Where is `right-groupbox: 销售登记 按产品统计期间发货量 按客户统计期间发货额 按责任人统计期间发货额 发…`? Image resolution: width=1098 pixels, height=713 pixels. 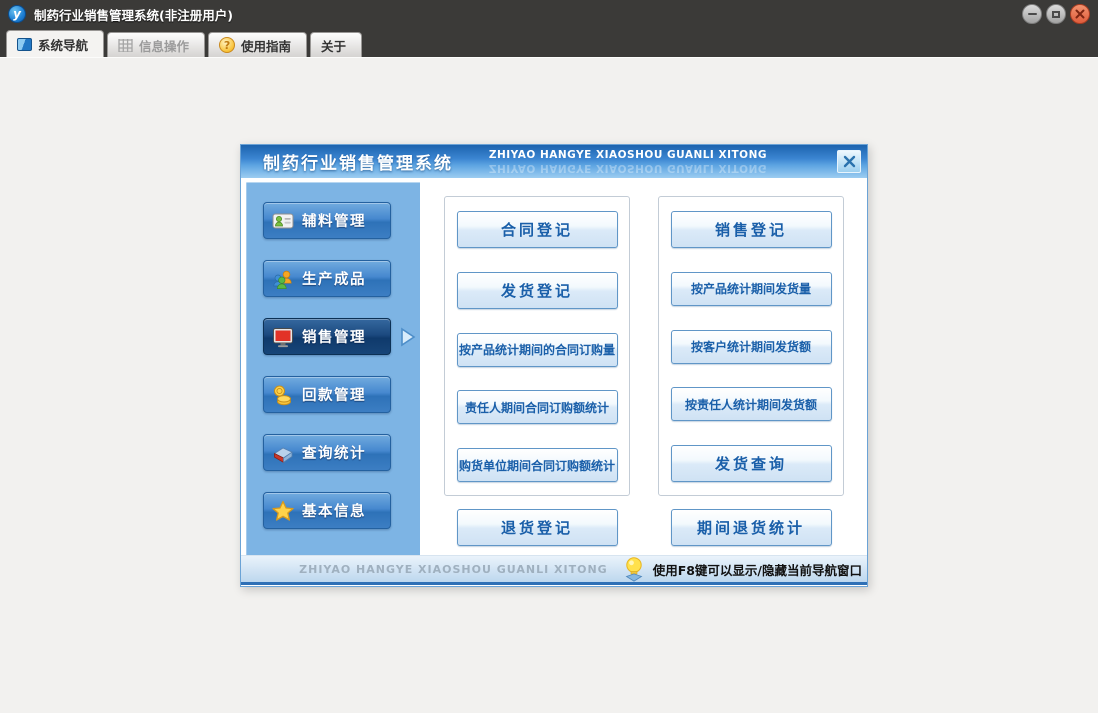 right-groupbox: 销售登记 按产品统计期间发货量 按客户统计期间发货额 按责任人统计期间发货额 发… is located at coordinates (751, 346).